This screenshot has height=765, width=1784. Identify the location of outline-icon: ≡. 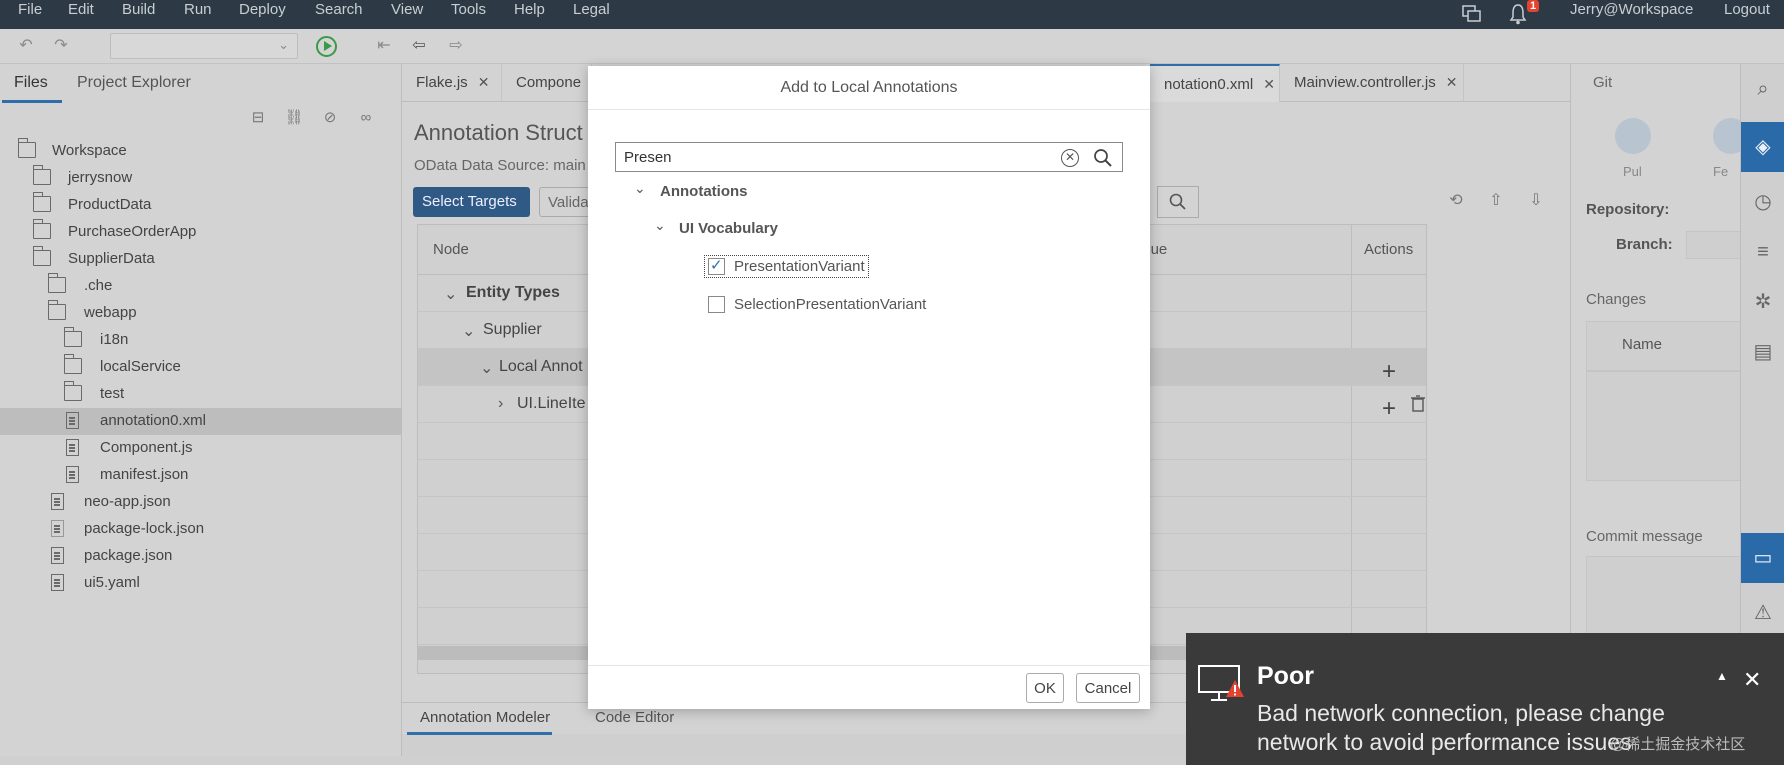
(1762, 252).